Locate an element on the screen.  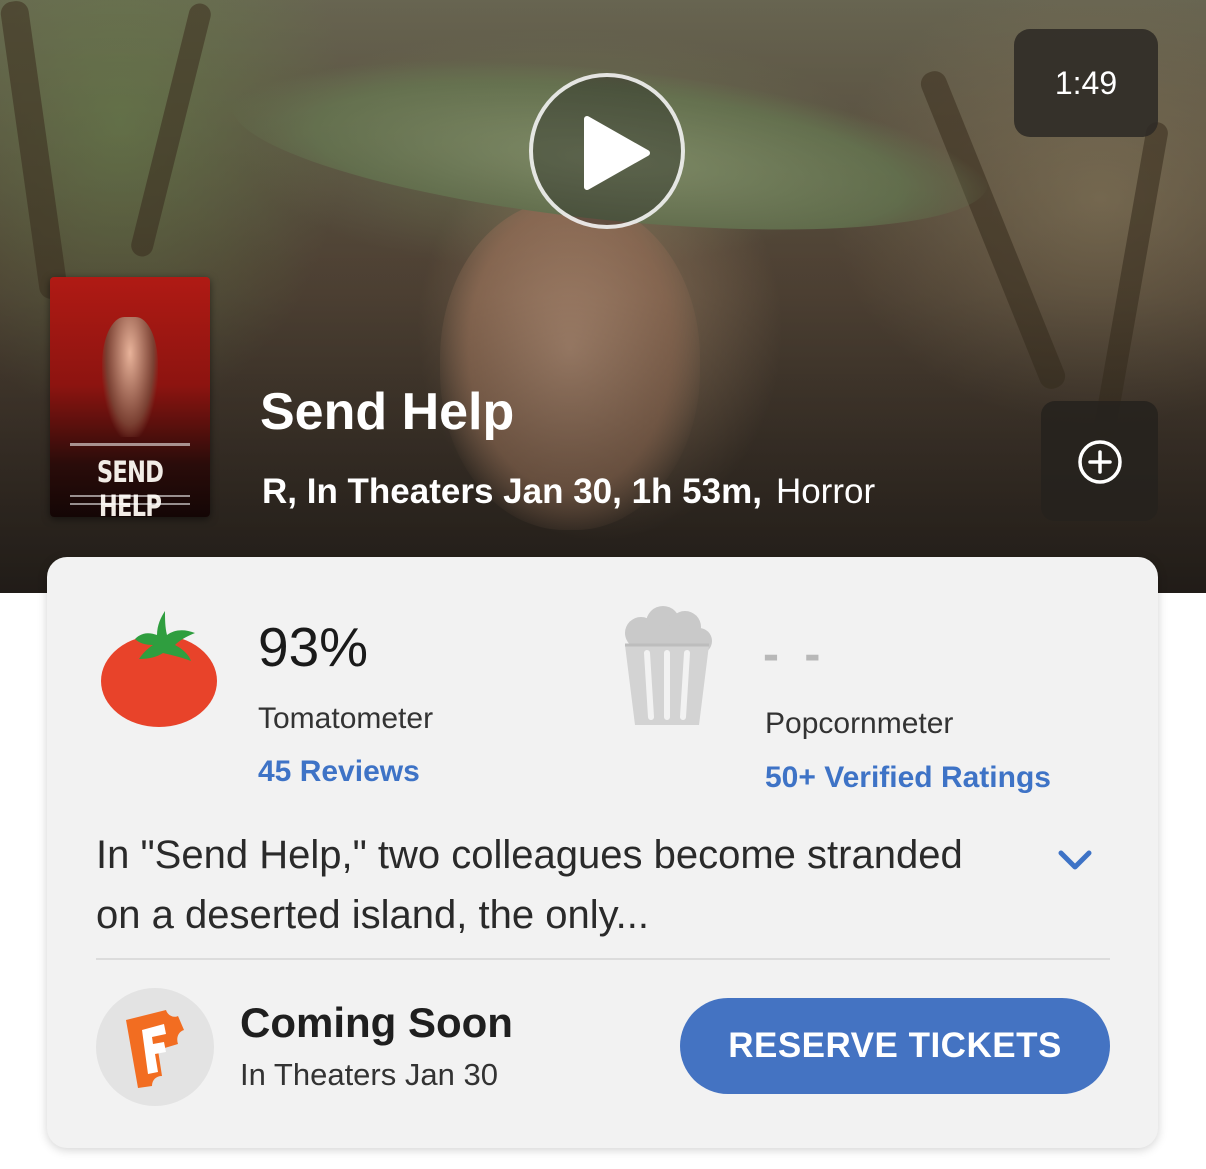
add-to-watchlist-button is located at coordinates (1099, 461).